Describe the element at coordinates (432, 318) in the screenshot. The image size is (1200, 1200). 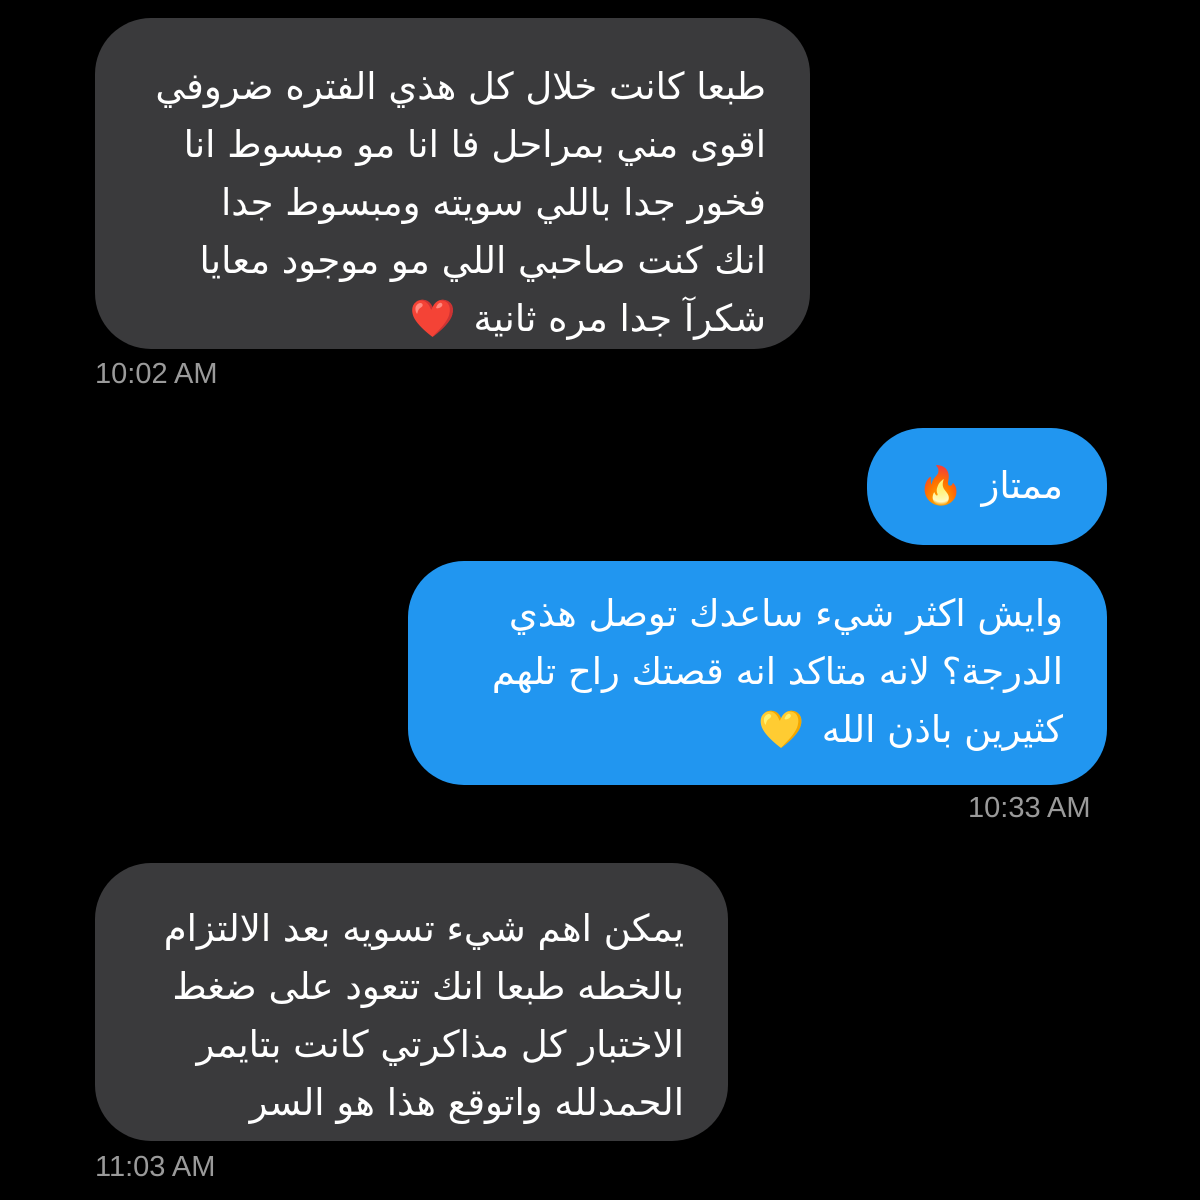
I see `red-heart-emoji-icon: ❤️` at that location.